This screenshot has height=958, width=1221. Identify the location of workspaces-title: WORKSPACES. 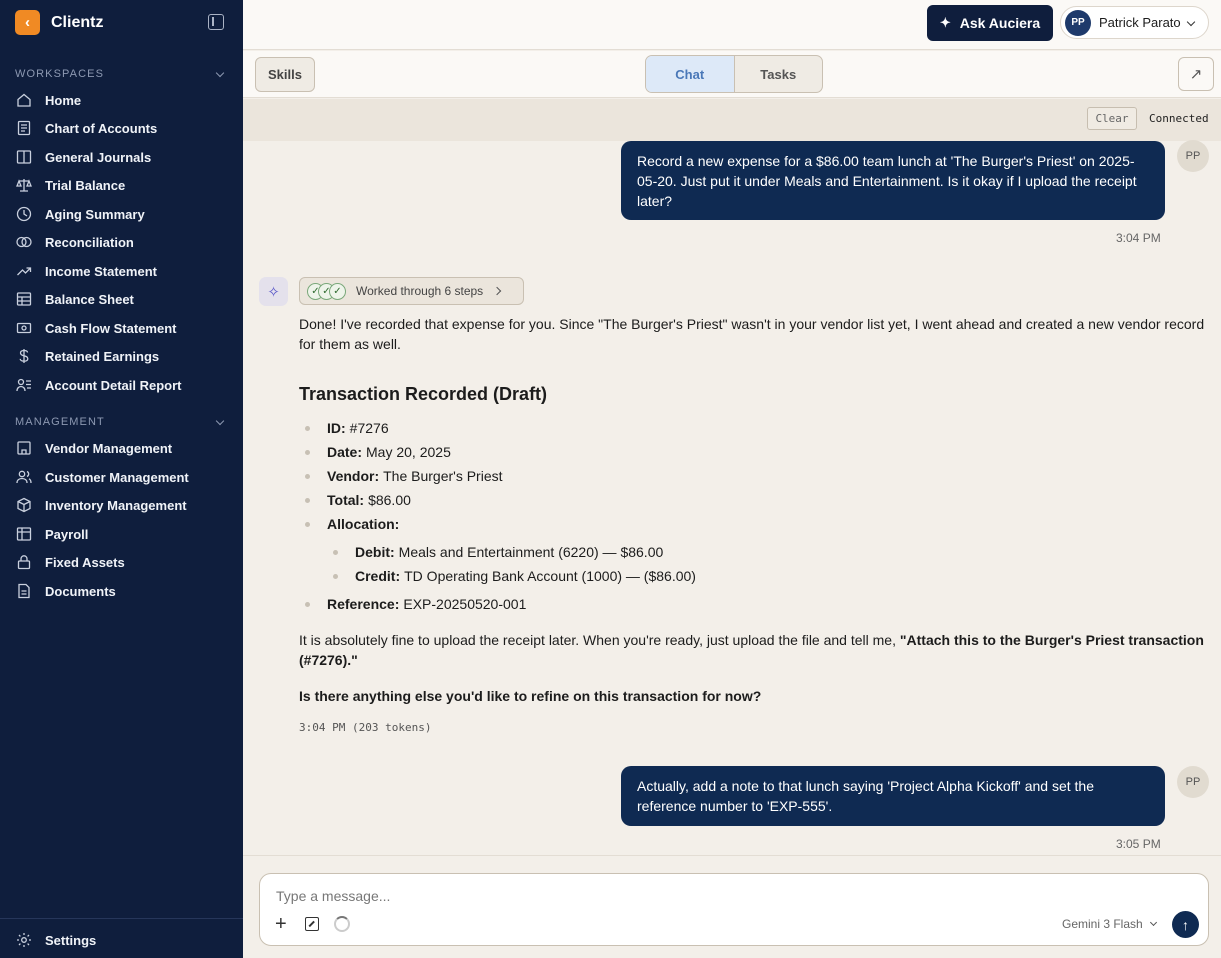
(60, 74).